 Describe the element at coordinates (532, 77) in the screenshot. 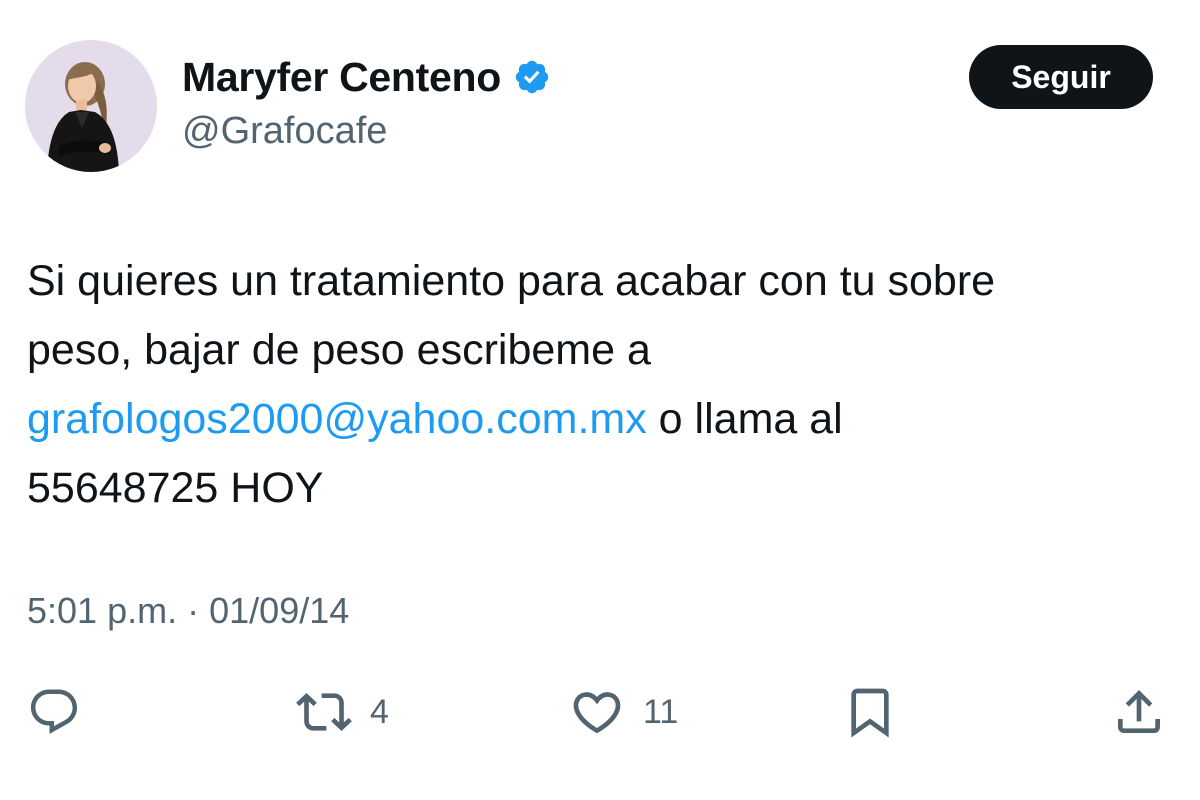

I see `verified-badge-icon` at that location.